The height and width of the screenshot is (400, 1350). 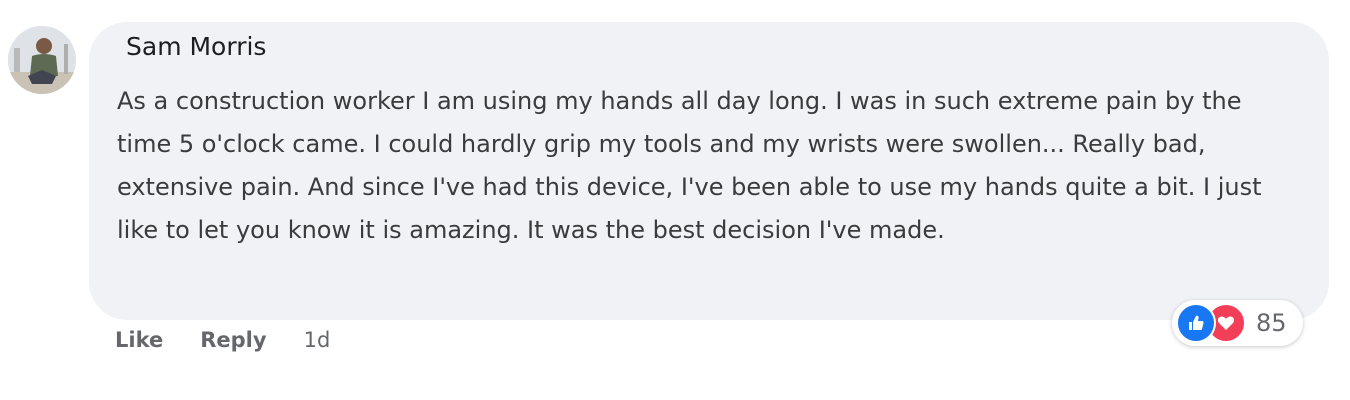 What do you see at coordinates (139, 340) in the screenshot?
I see `like-button: Like` at bounding box center [139, 340].